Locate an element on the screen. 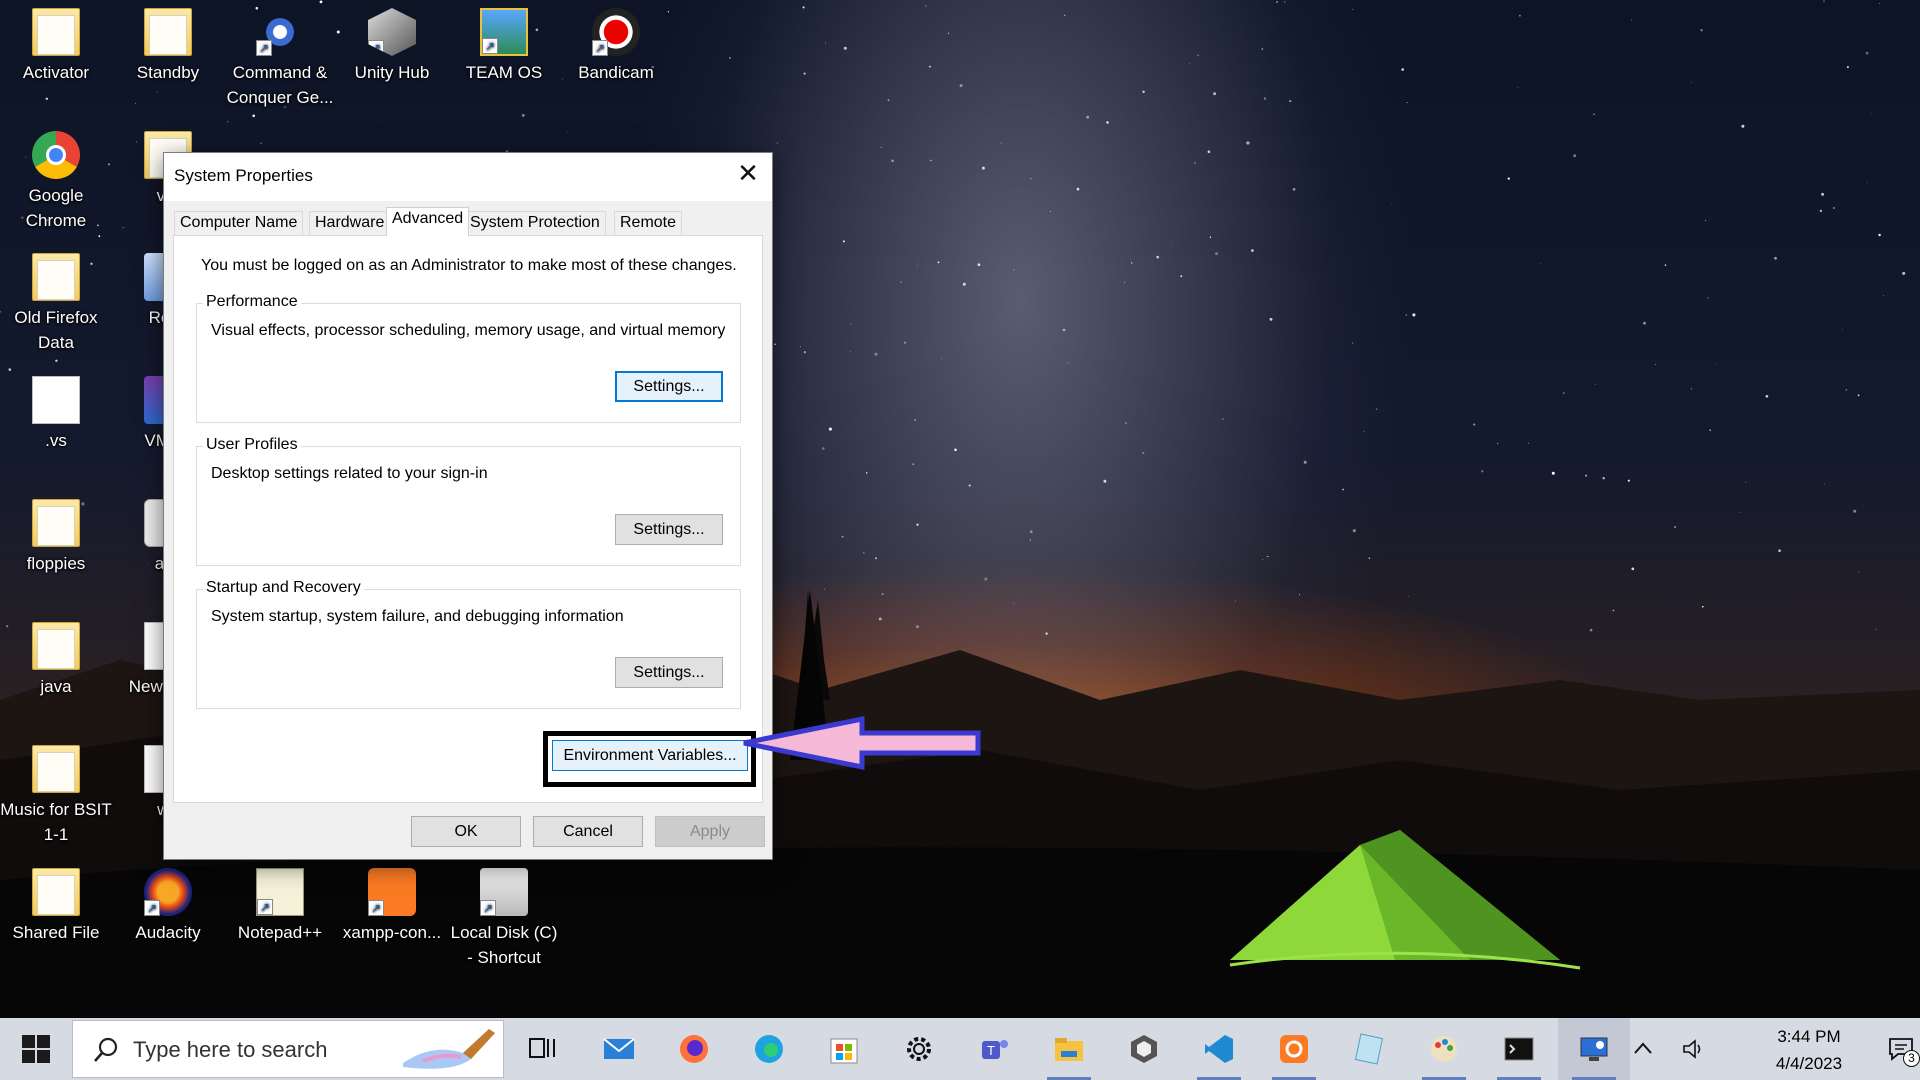  taskbar-settings-button is located at coordinates (919, 1049).